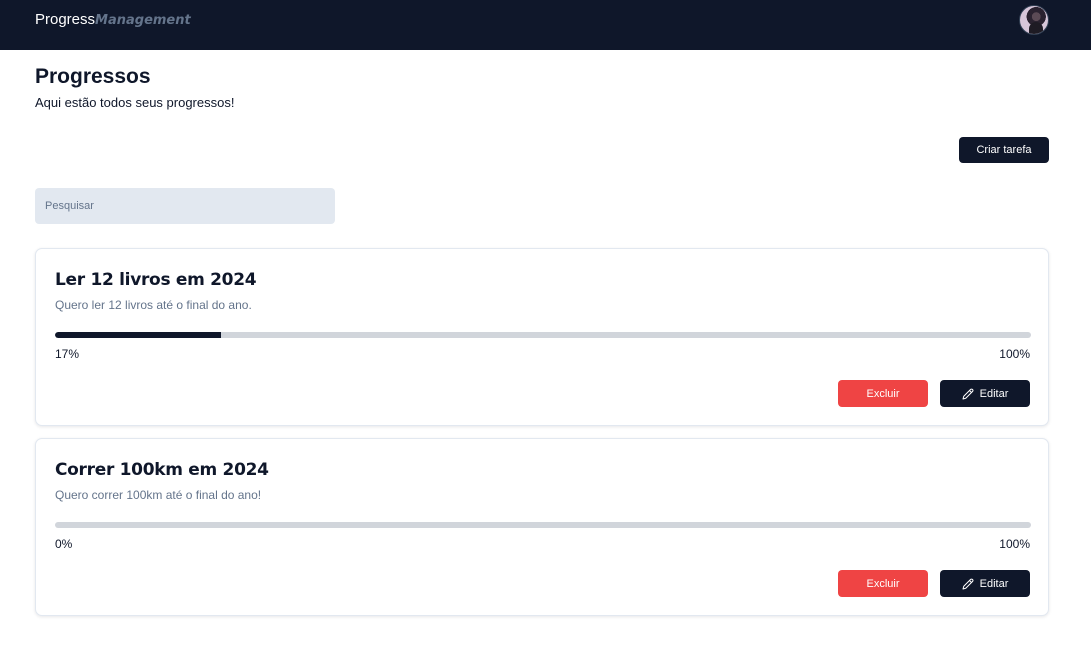 This screenshot has height=651, width=1091. Describe the element at coordinates (162, 470) in the screenshot. I see `task-title: Correr 100km em 2024` at that location.